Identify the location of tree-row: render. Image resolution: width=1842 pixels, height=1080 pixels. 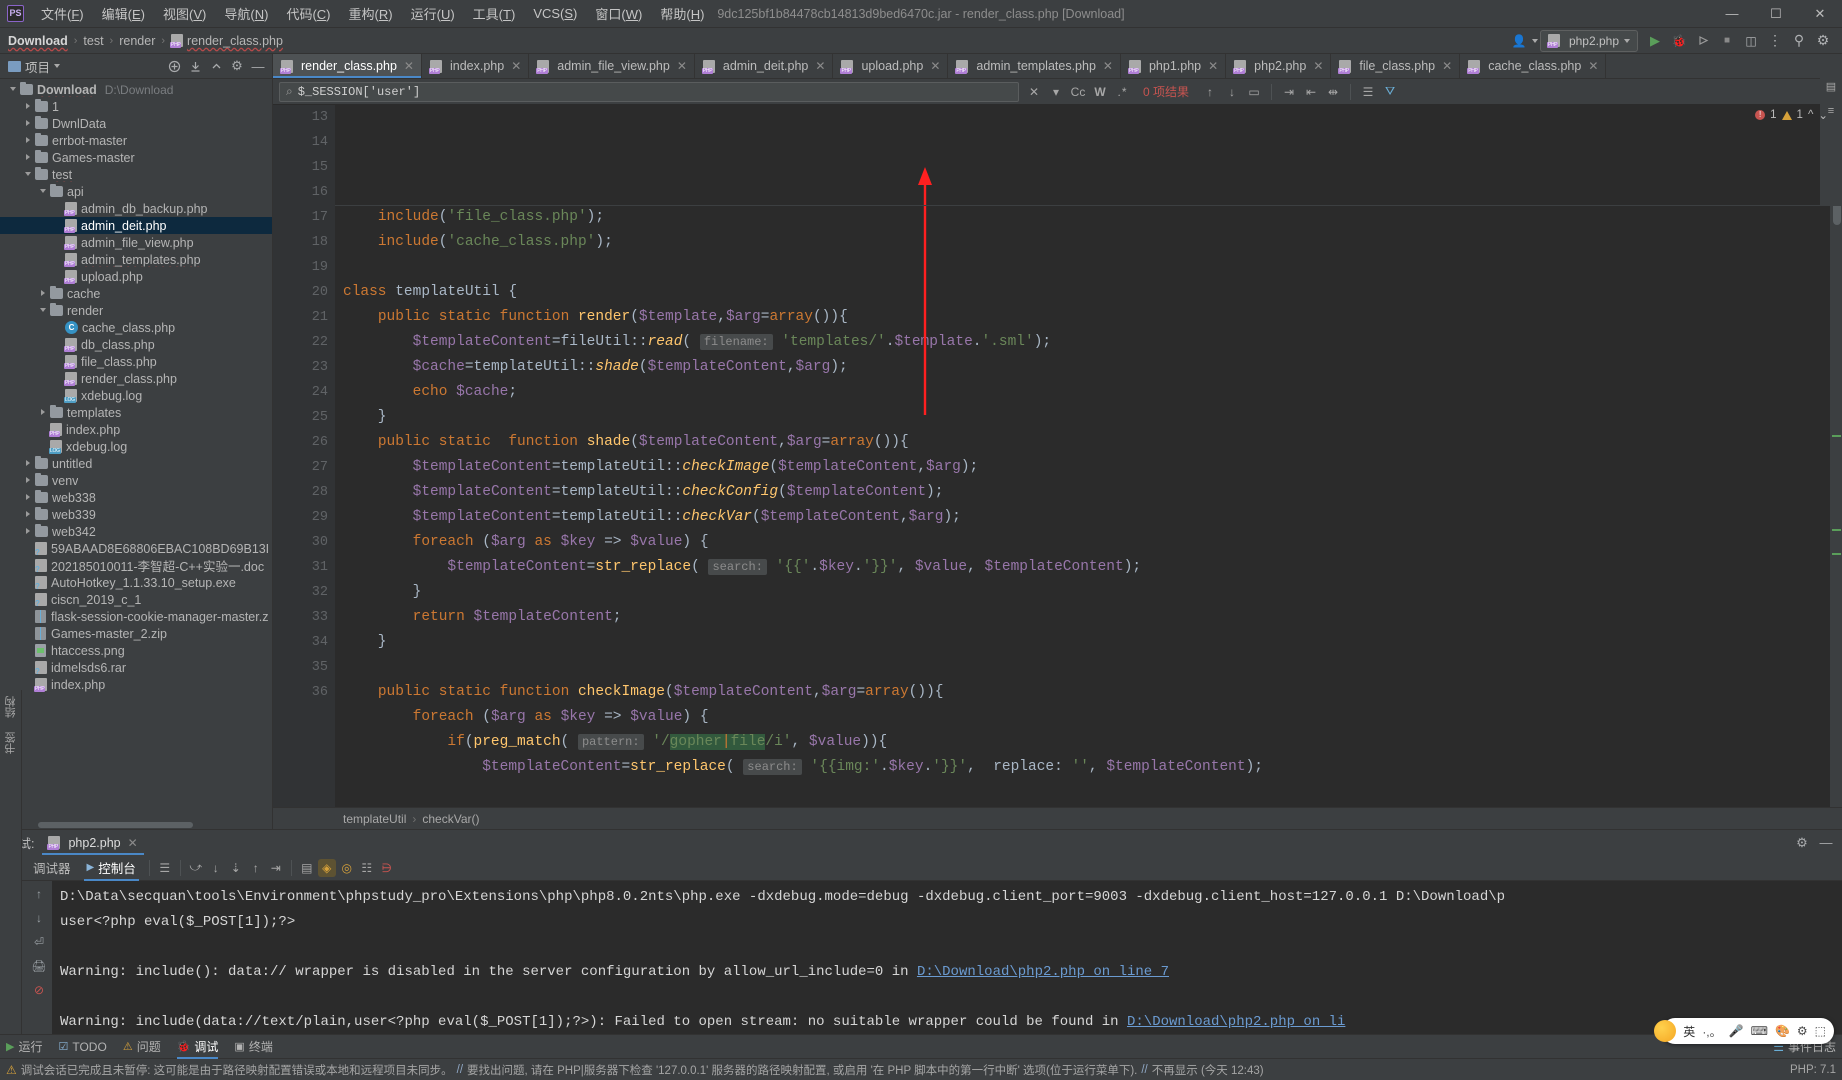
(136, 310).